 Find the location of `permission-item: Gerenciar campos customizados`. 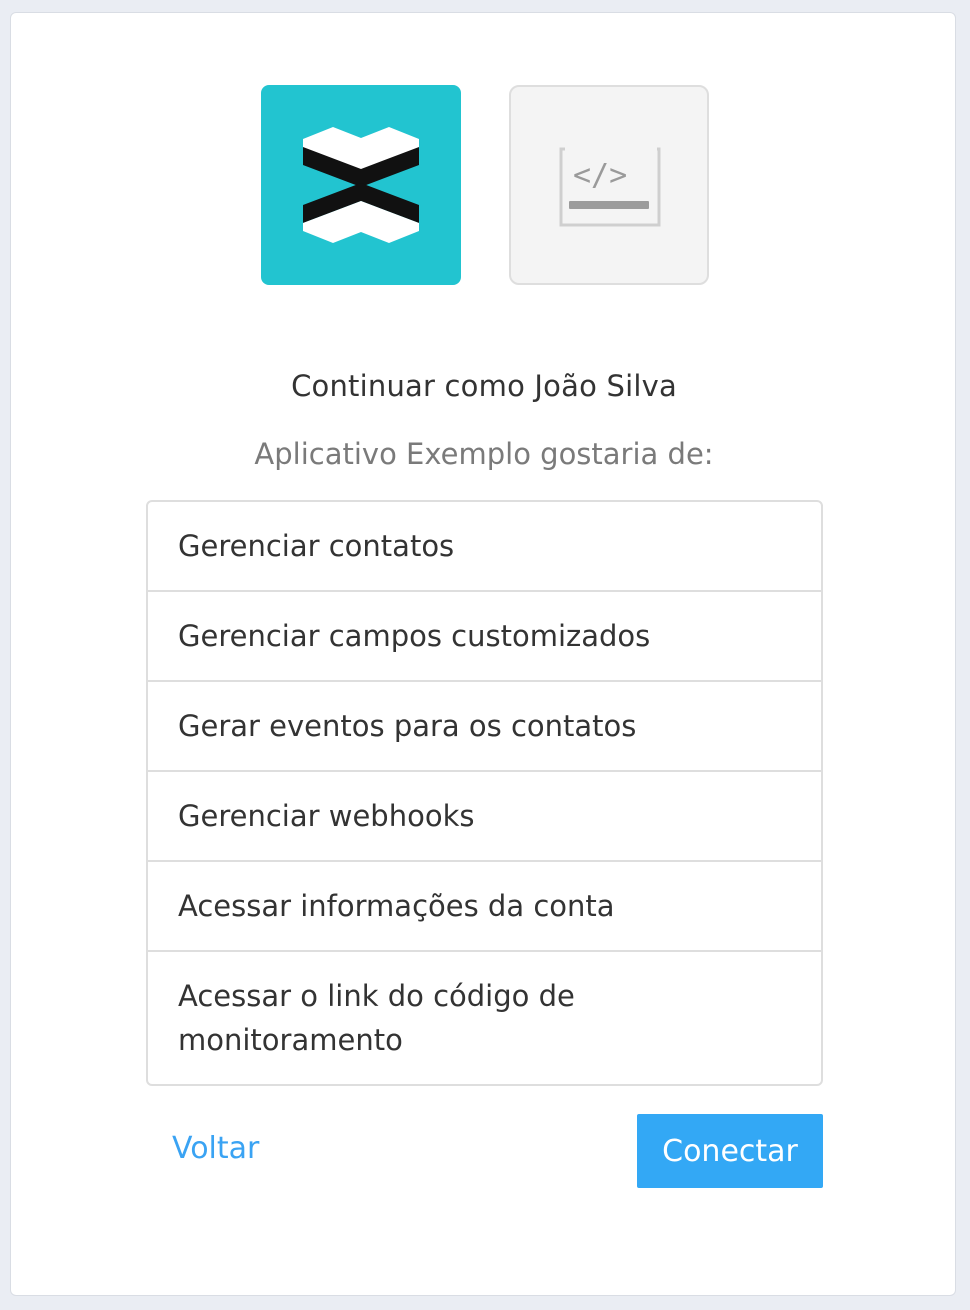

permission-item: Gerenciar campos customizados is located at coordinates (484, 637).